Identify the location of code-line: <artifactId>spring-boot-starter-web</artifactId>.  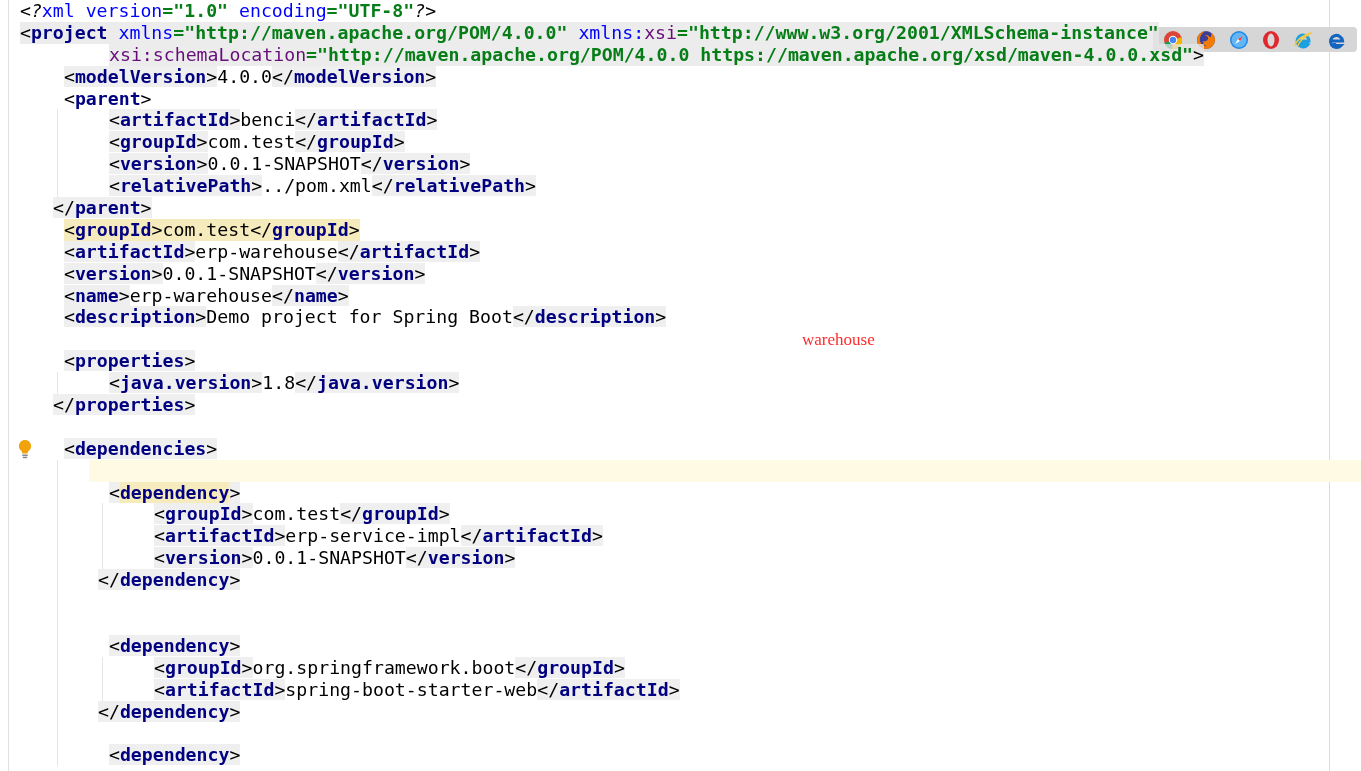
(416, 689).